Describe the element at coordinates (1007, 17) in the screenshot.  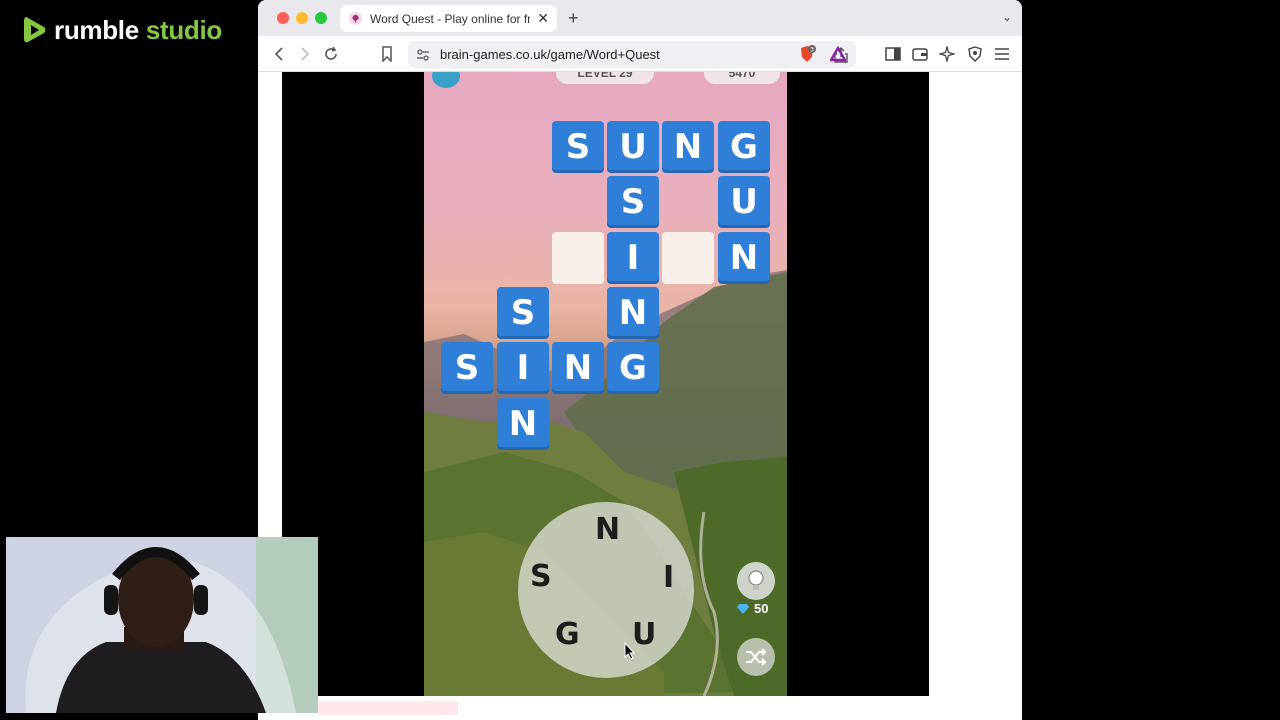
I see `tab-list-chevron-icon: ⌄` at that location.